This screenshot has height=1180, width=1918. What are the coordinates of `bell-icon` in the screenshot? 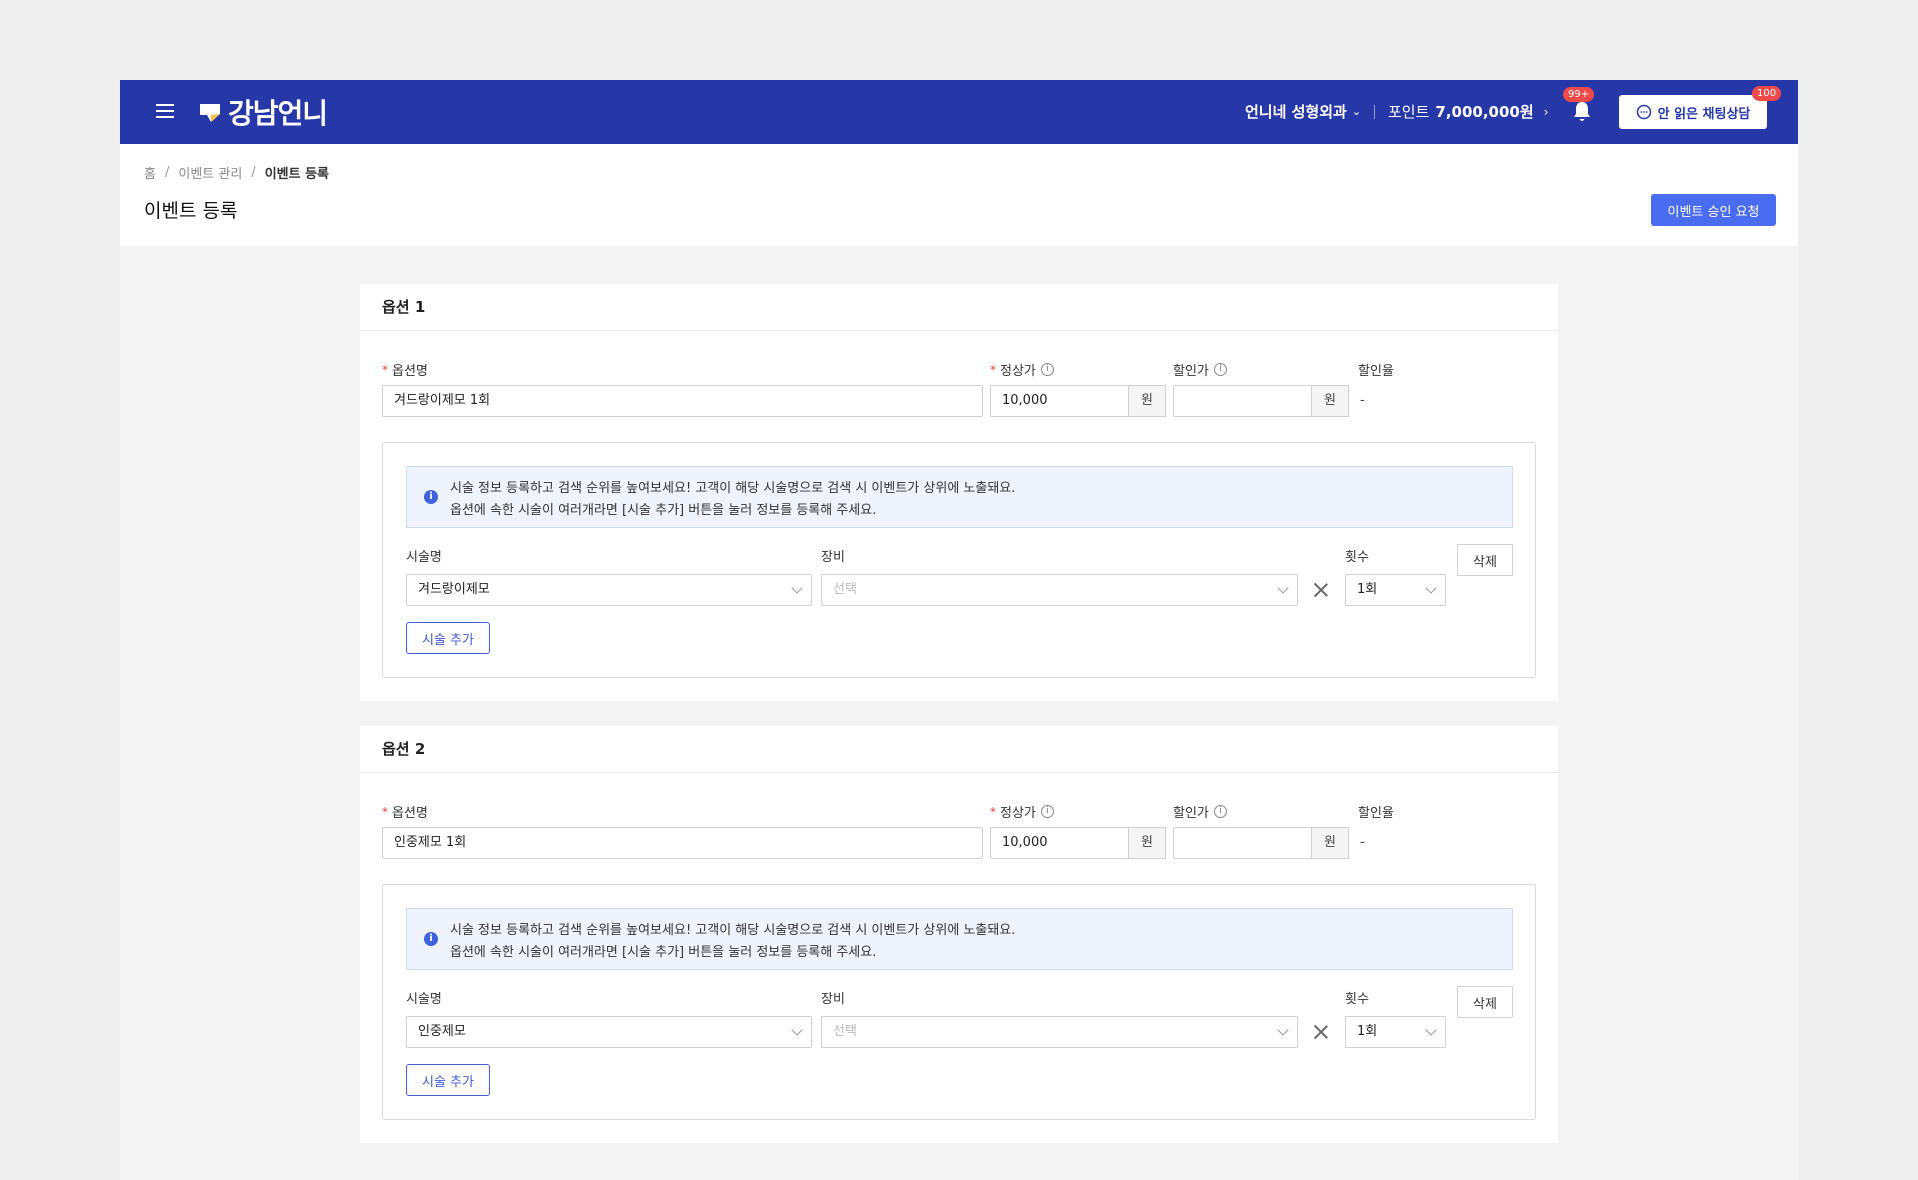 It's located at (1582, 112).